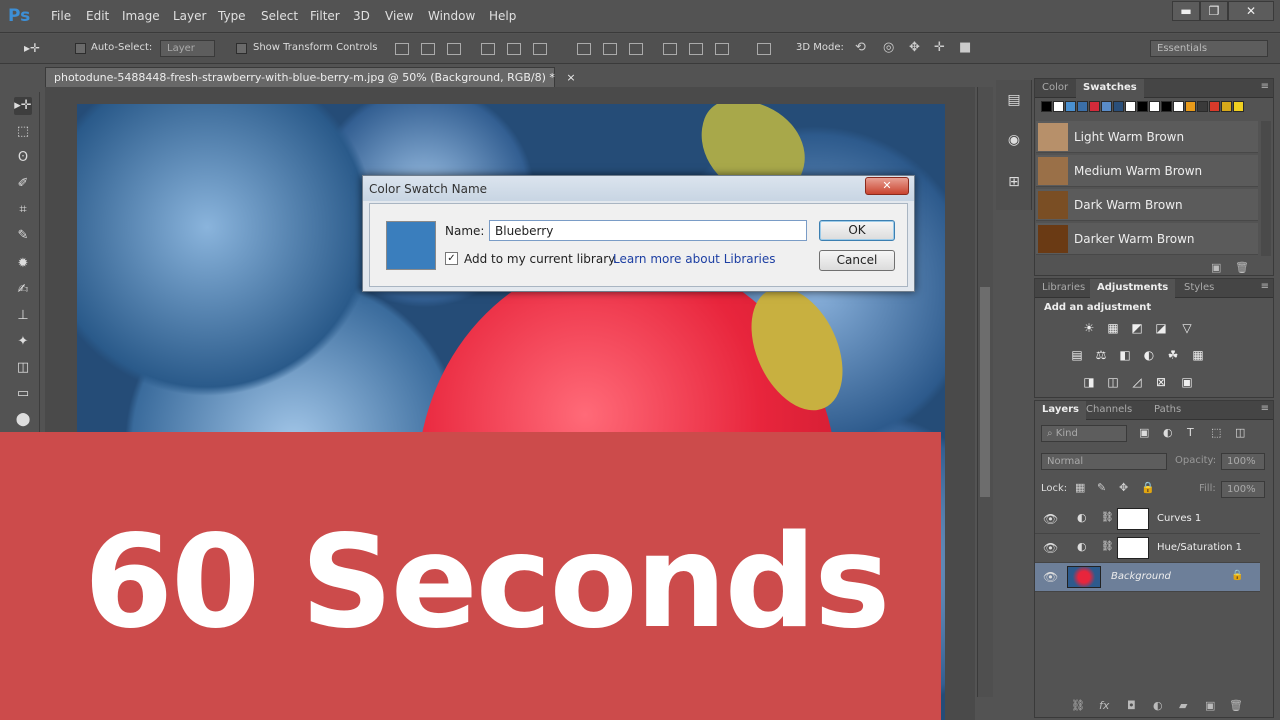 This screenshot has width=1280, height=720. I want to click on auto-select-target-dropdown: Layer, so click(187, 48).